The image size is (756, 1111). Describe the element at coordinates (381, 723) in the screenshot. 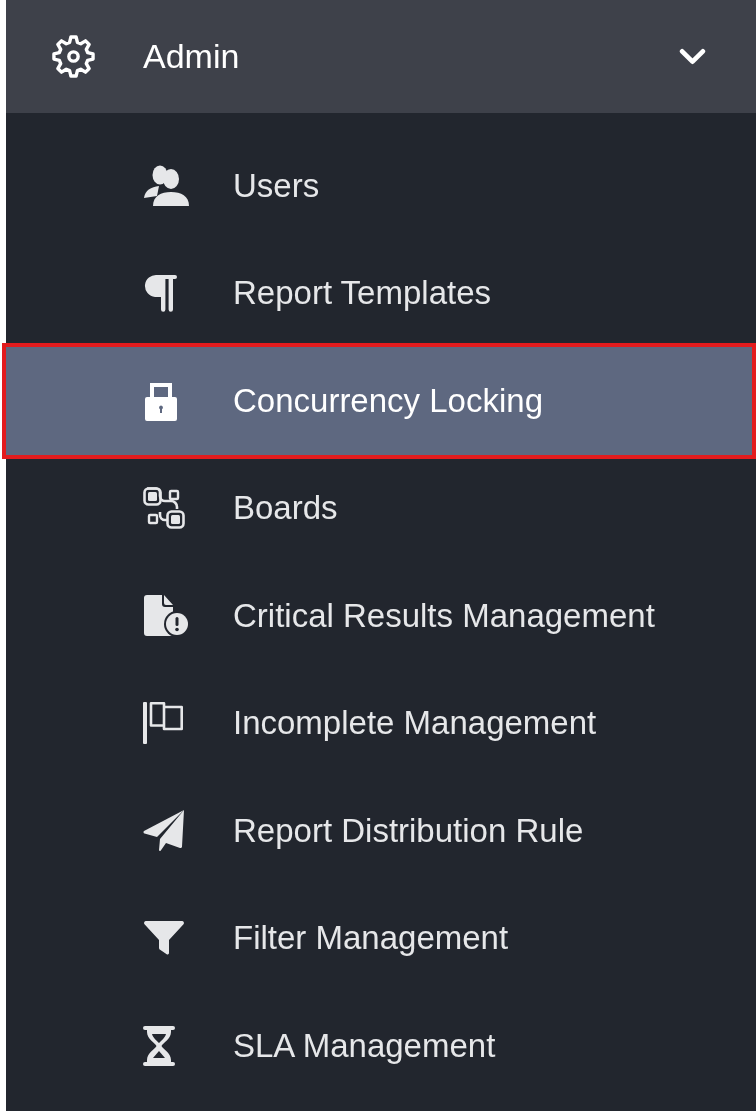

I see `menu-item: Incomplete Management` at that location.